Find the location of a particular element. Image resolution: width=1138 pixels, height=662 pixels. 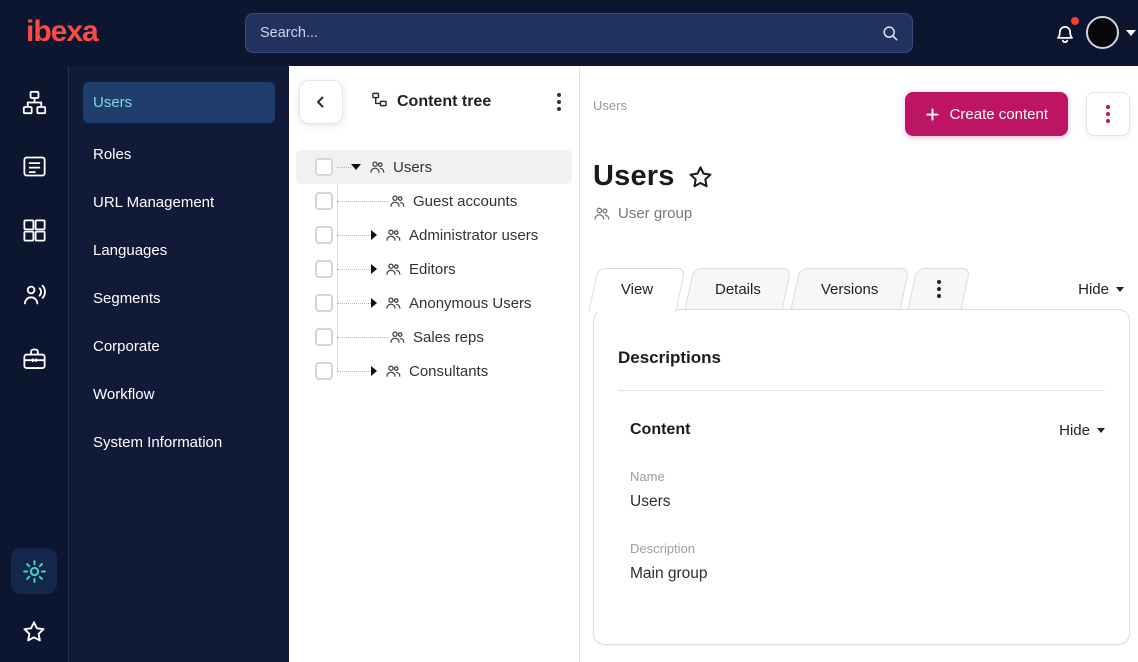

tree-item-anonymous-users: Anonymous Users is located at coordinates (434, 303).